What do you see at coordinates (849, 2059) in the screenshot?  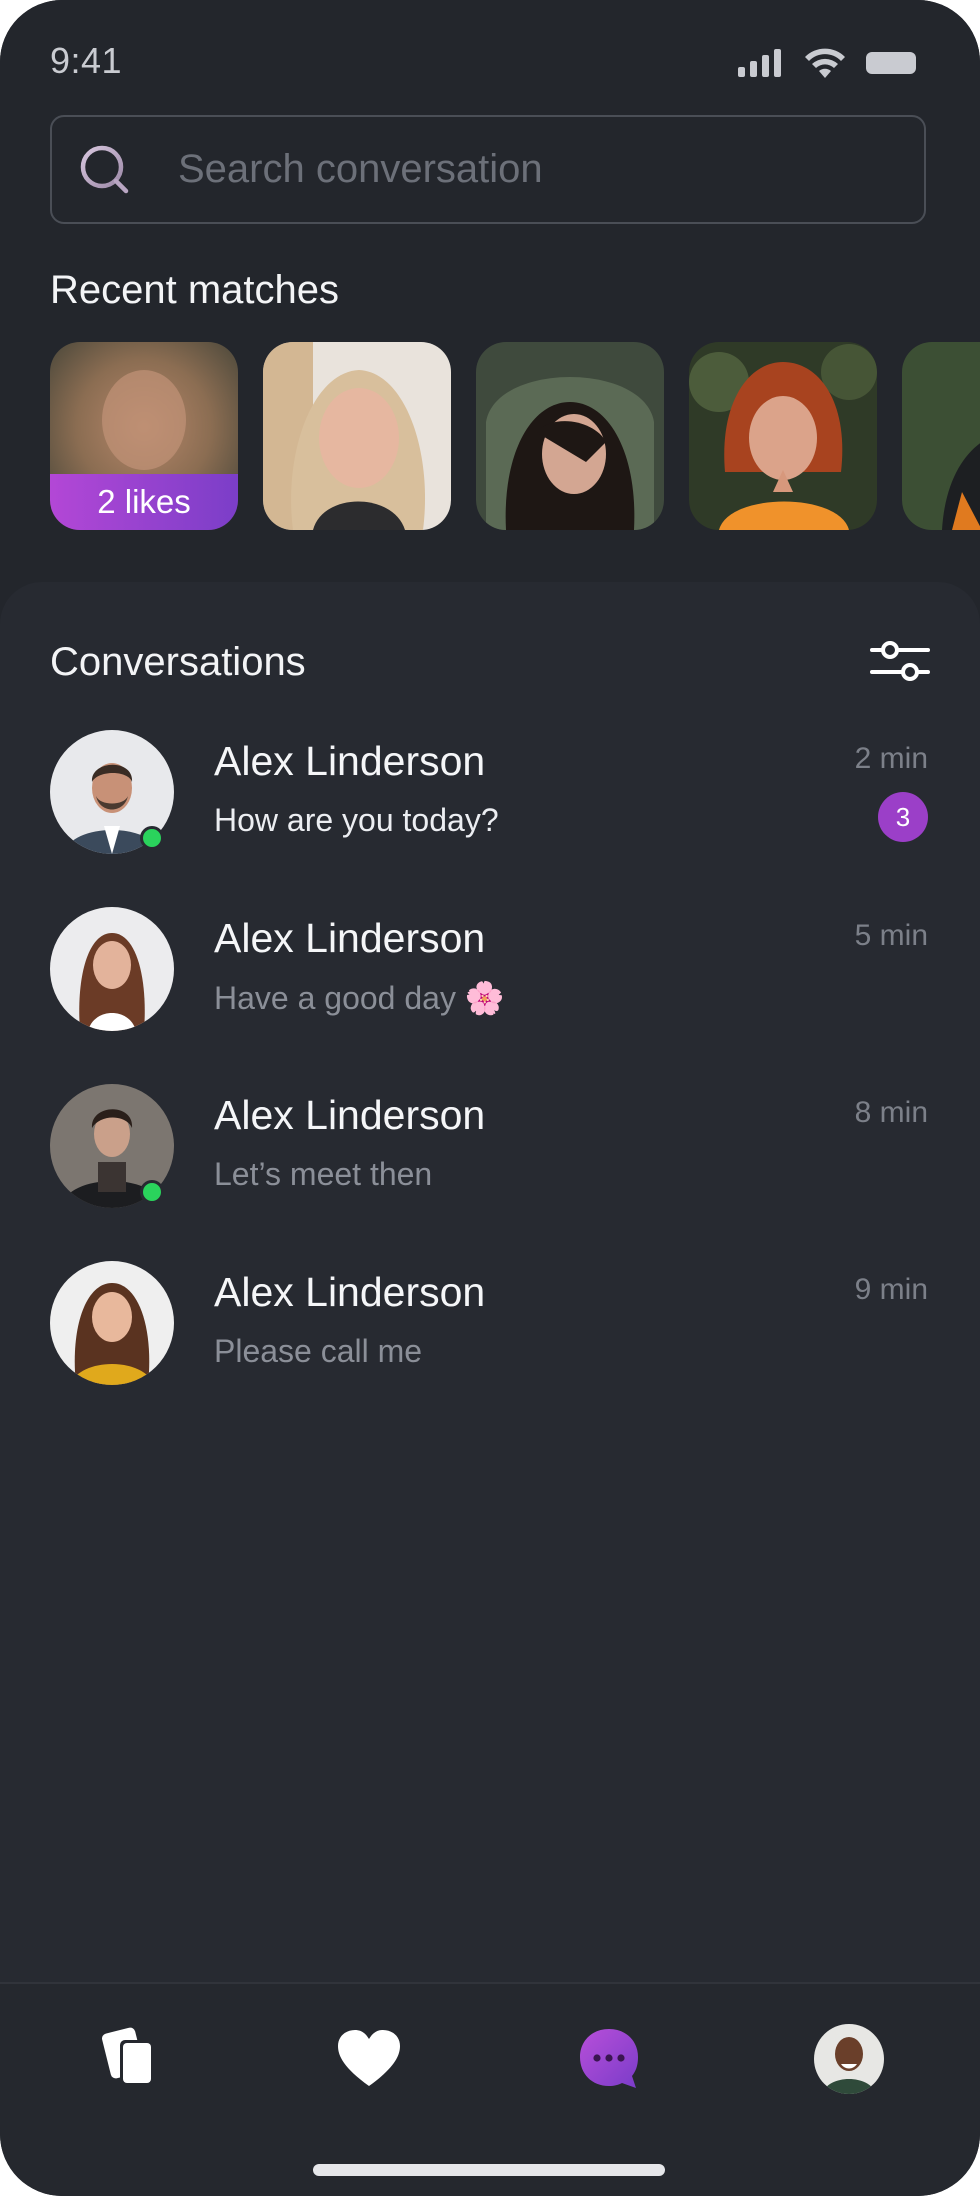 I see `profile-avatar` at bounding box center [849, 2059].